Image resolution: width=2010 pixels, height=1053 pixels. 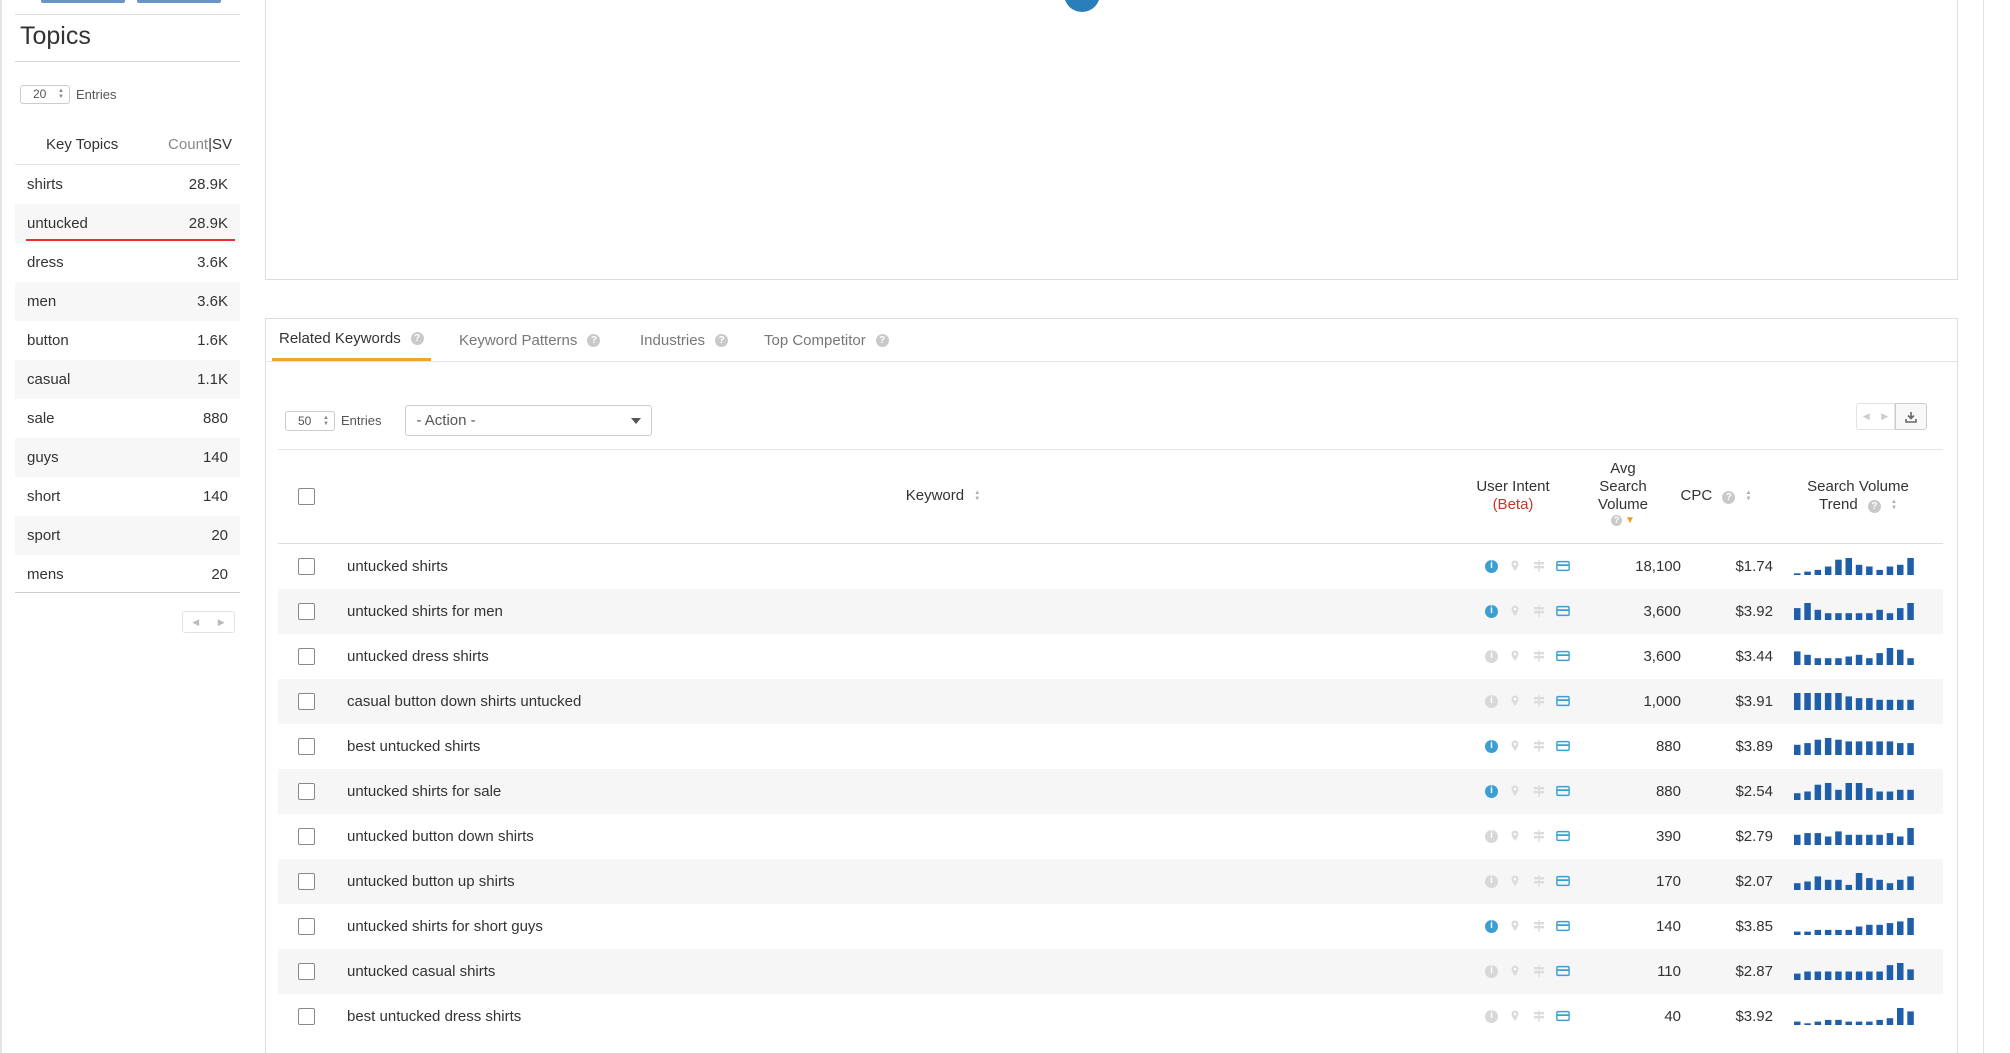 I want to click on topics-prev-icon: ◀, so click(x=195, y=622).